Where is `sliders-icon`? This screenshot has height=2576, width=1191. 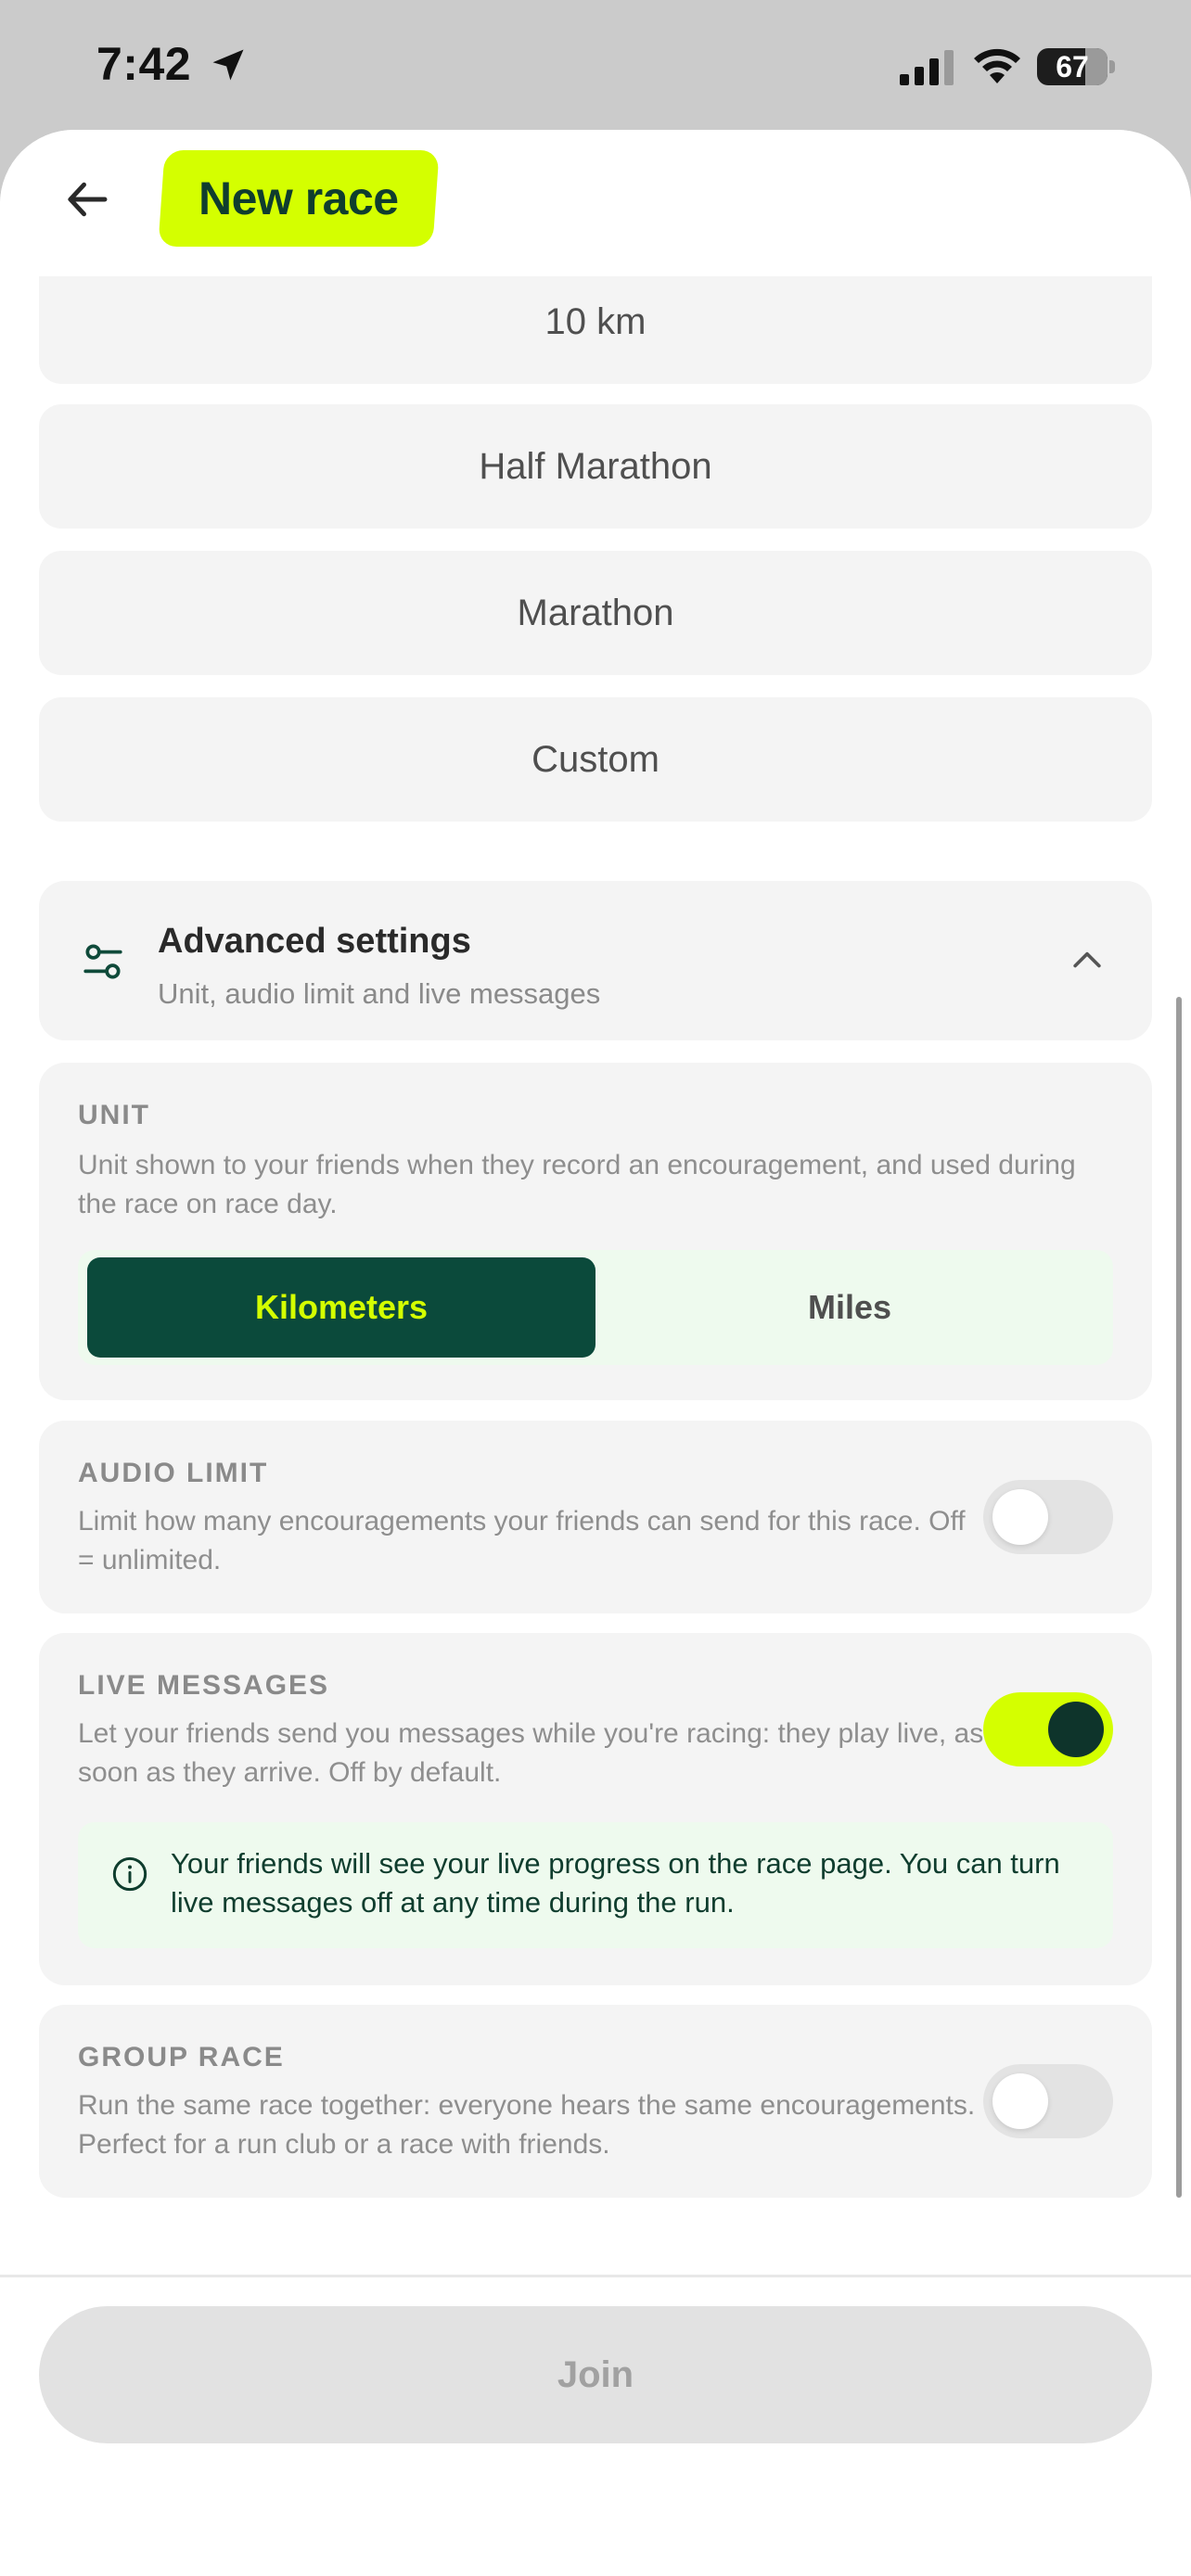 sliders-icon is located at coordinates (102, 962).